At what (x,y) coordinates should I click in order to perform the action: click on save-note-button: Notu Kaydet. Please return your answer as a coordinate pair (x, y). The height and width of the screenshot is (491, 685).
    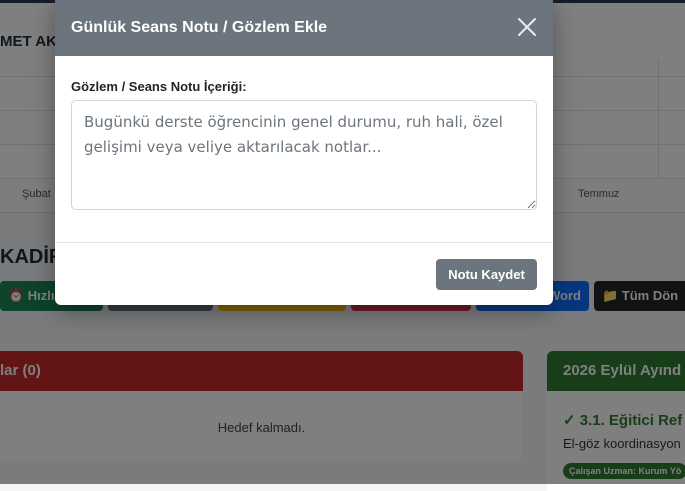
    Looking at the image, I should click on (486, 274).